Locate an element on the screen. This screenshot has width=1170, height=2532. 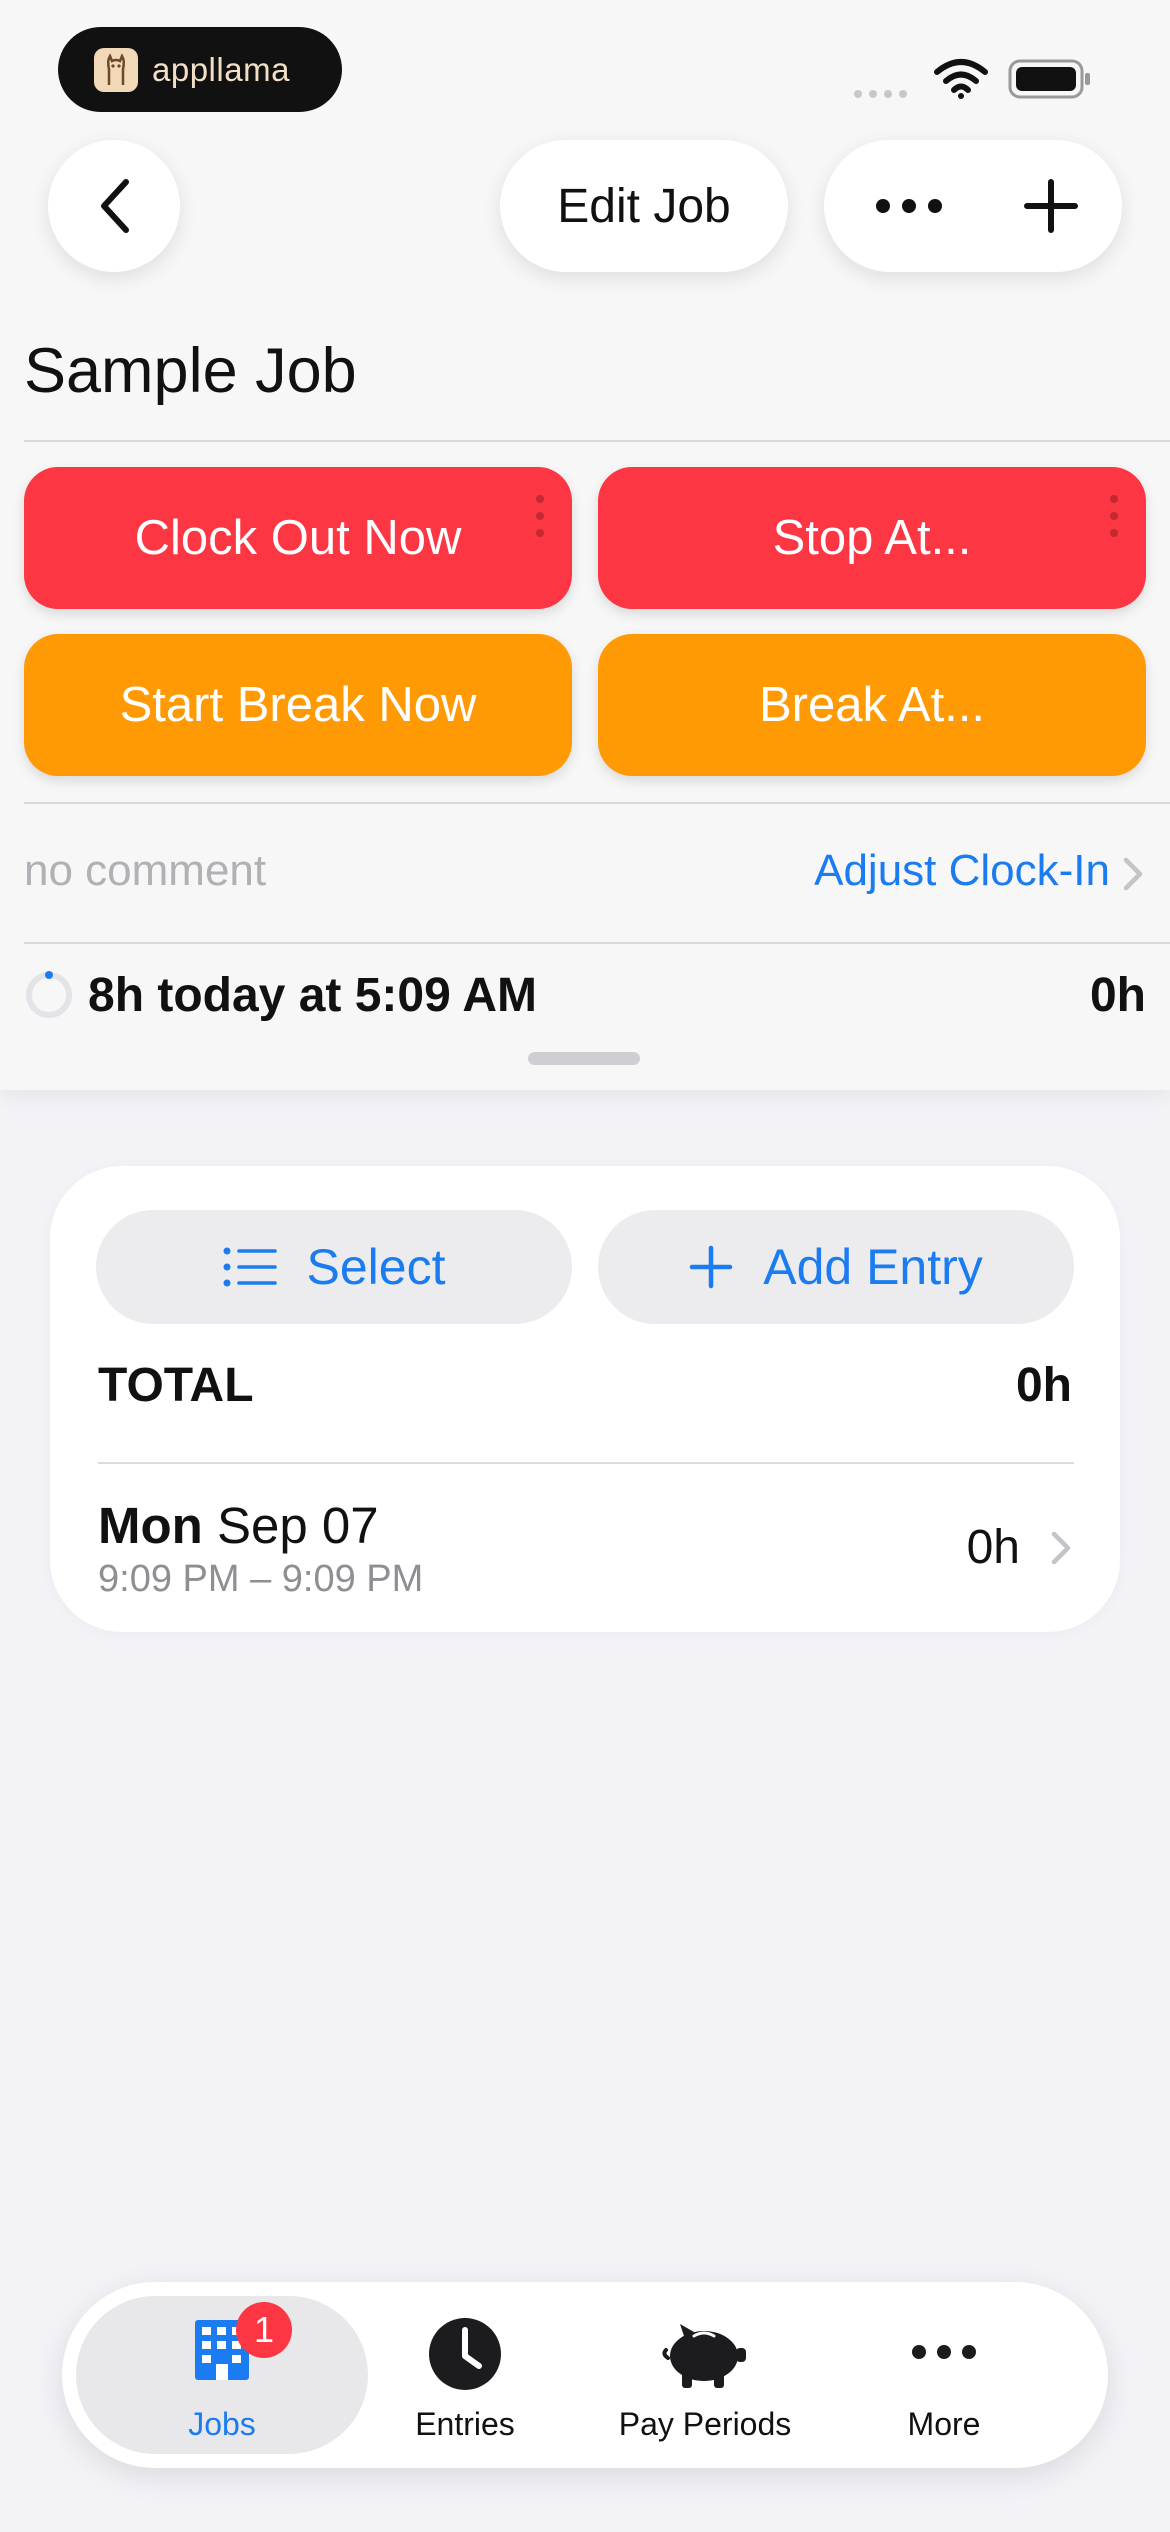
entry-time-range: 9:09 PM – 9:09 PM is located at coordinates (261, 1579).